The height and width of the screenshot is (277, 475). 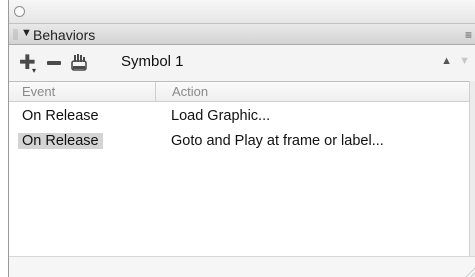 What do you see at coordinates (19, 11) in the screenshot?
I see `window-close-button` at bounding box center [19, 11].